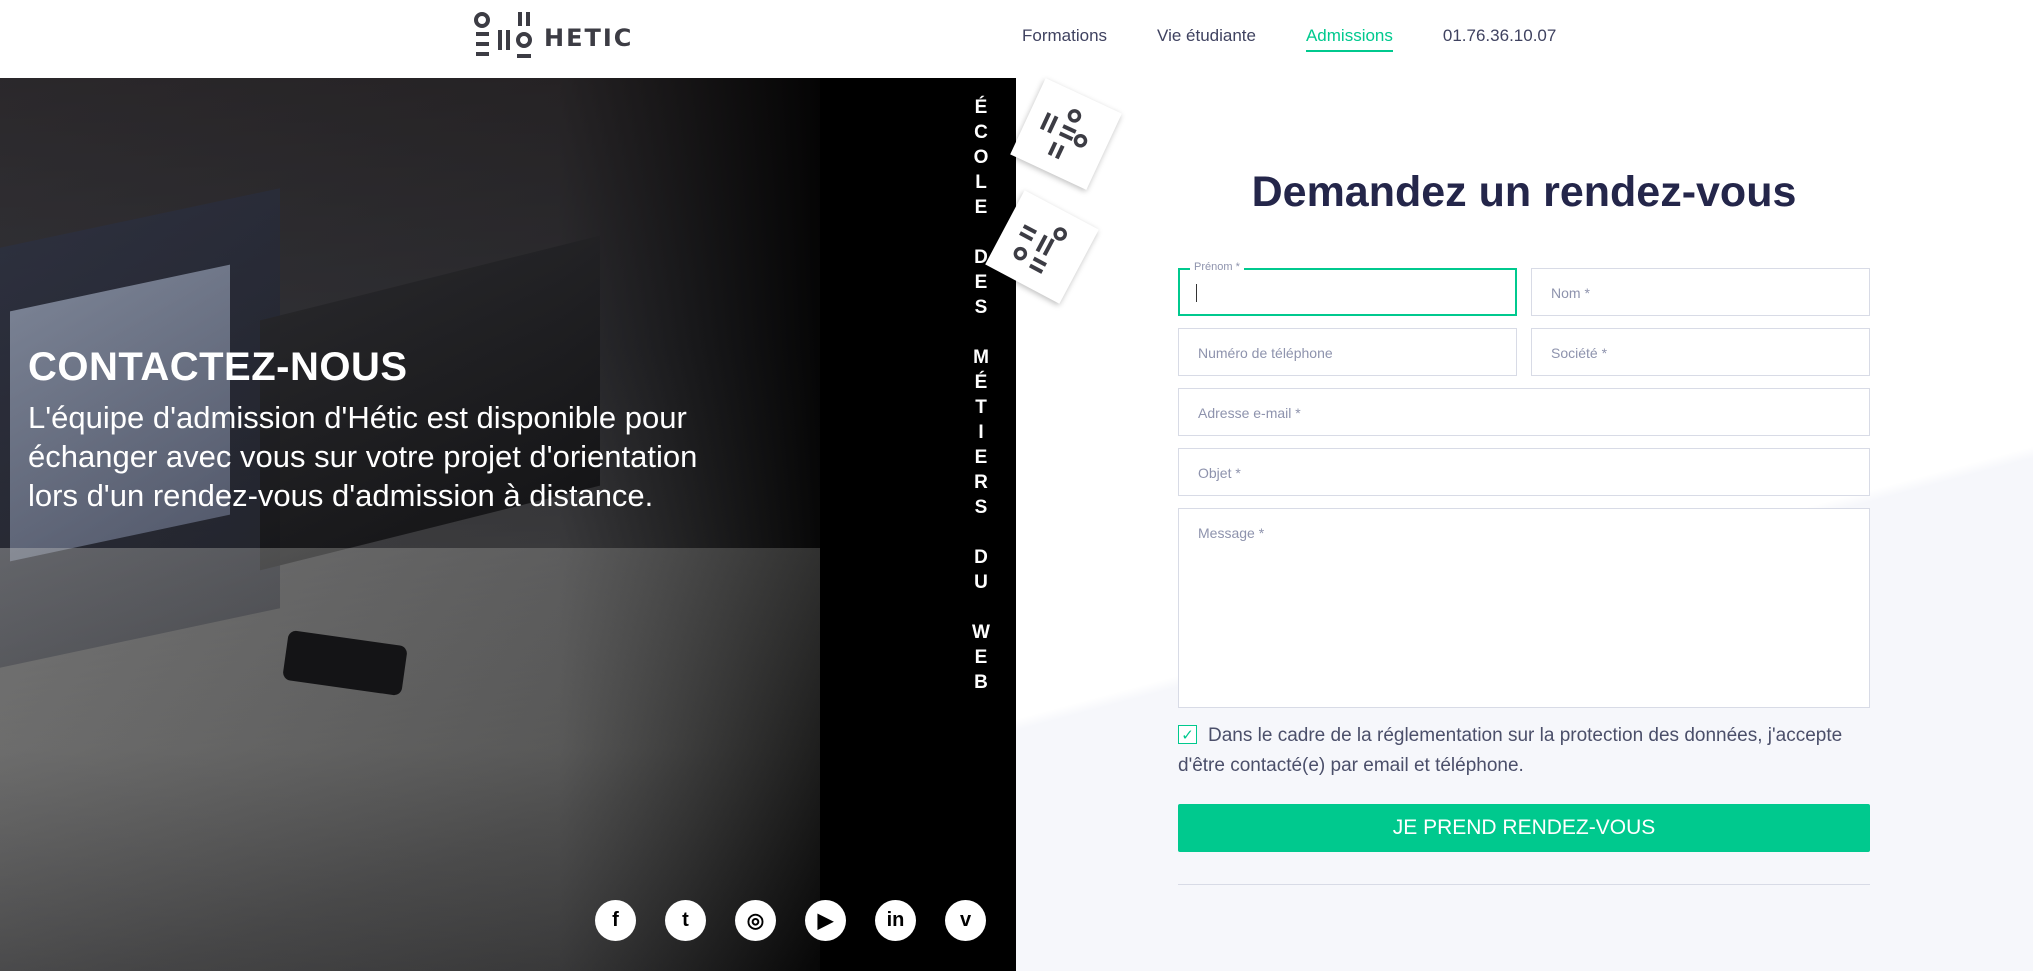 This screenshot has height=971, width=2033. Describe the element at coordinates (685, 920) in the screenshot. I see `twitter-icon: t` at that location.